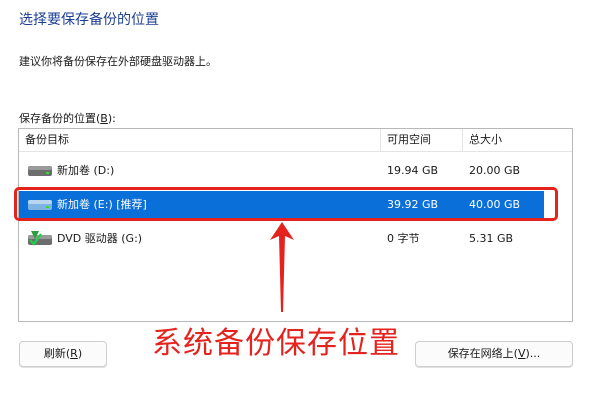 The height and width of the screenshot is (400, 600). Describe the element at coordinates (199, 140) in the screenshot. I see `column-header-target: 备份目标` at that location.